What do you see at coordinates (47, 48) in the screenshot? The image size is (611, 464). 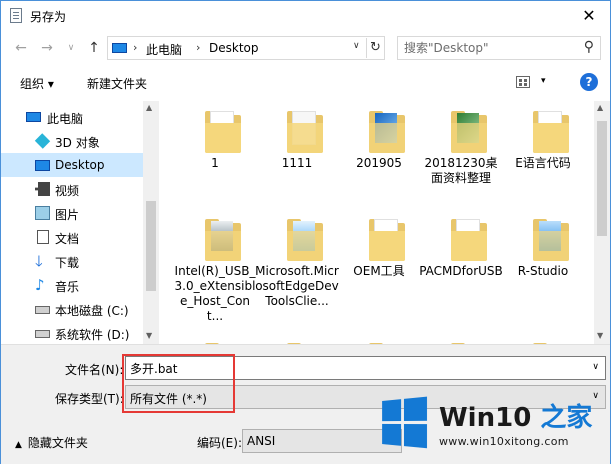 I see `forward-button: →` at bounding box center [47, 48].